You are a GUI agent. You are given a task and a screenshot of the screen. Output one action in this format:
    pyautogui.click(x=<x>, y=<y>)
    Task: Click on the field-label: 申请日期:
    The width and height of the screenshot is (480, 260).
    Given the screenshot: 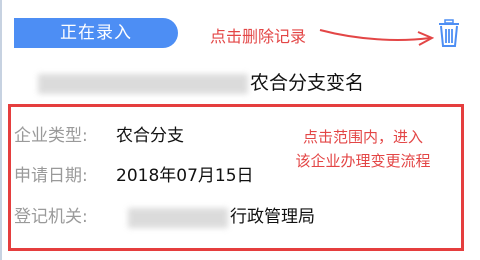 What is the action you would take?
    pyautogui.click(x=51, y=176)
    